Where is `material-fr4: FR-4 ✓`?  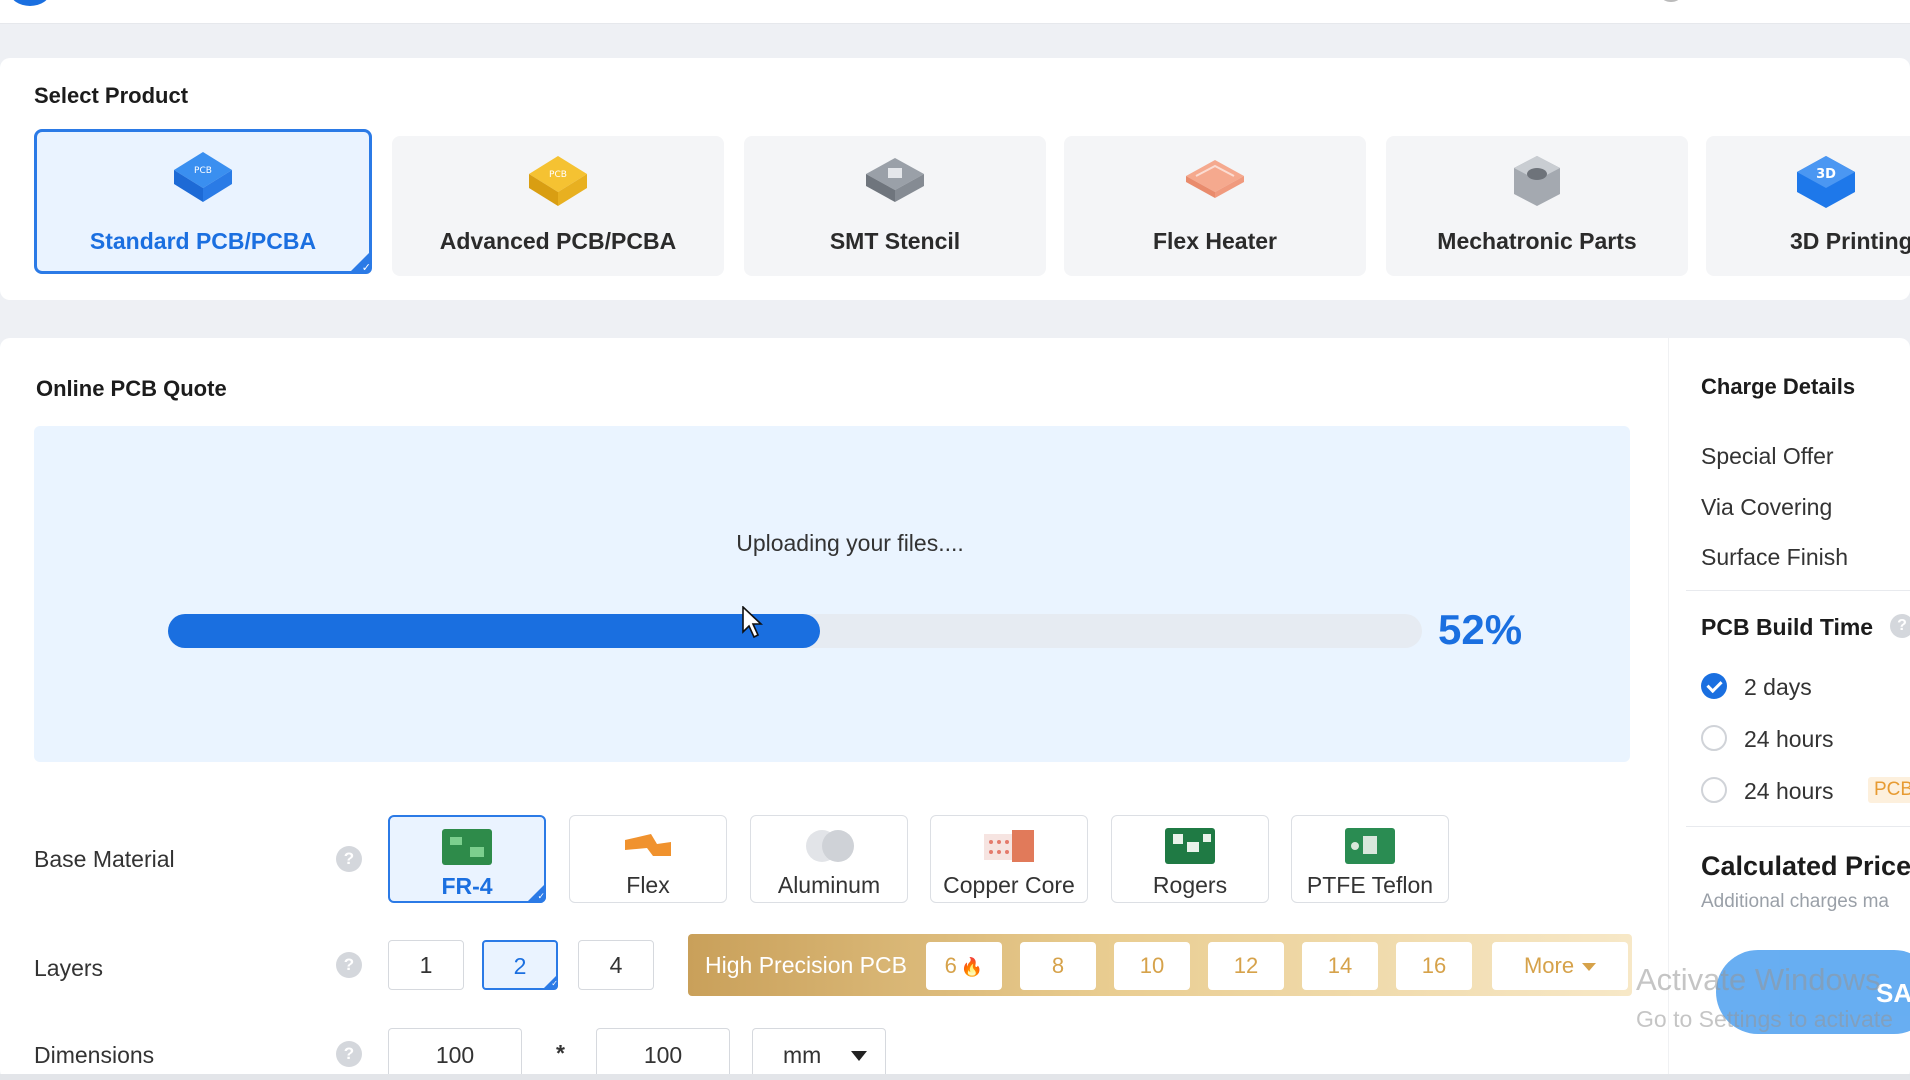 material-fr4: FR-4 ✓ is located at coordinates (467, 859).